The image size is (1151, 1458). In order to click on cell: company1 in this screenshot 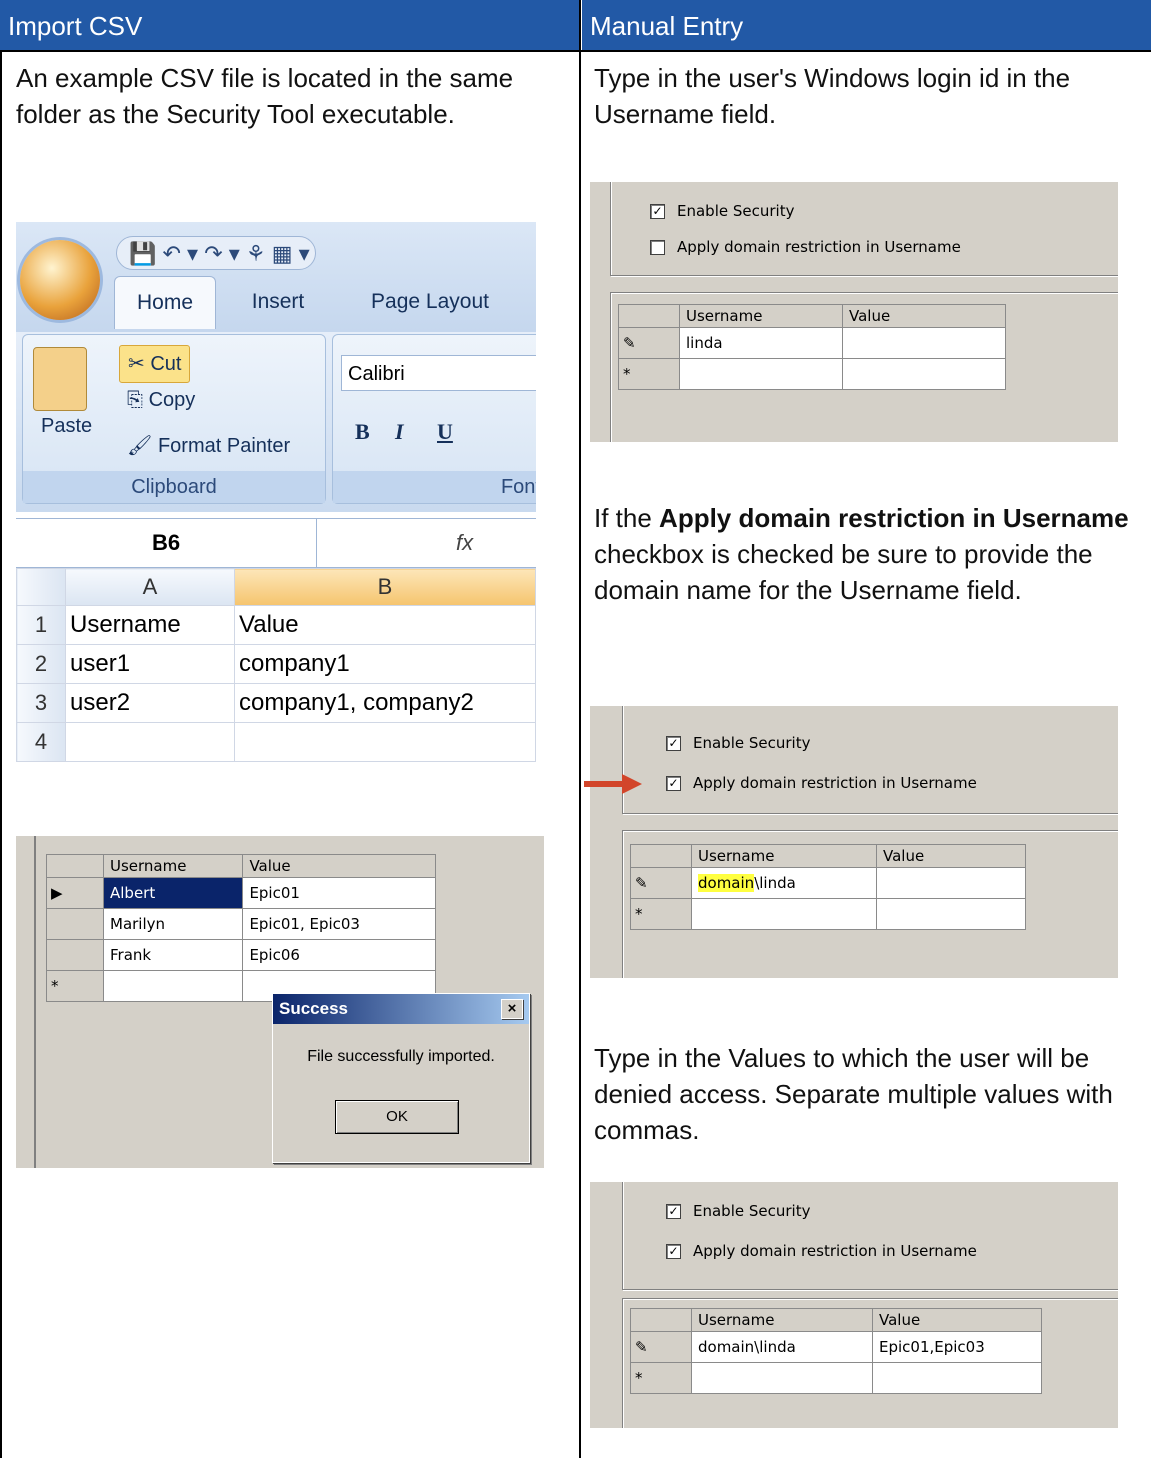, I will do `click(385, 664)`.